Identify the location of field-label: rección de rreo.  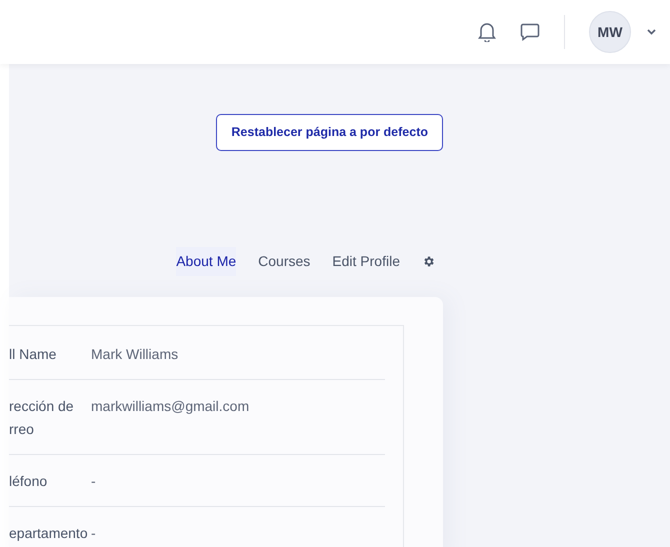
(42, 417).